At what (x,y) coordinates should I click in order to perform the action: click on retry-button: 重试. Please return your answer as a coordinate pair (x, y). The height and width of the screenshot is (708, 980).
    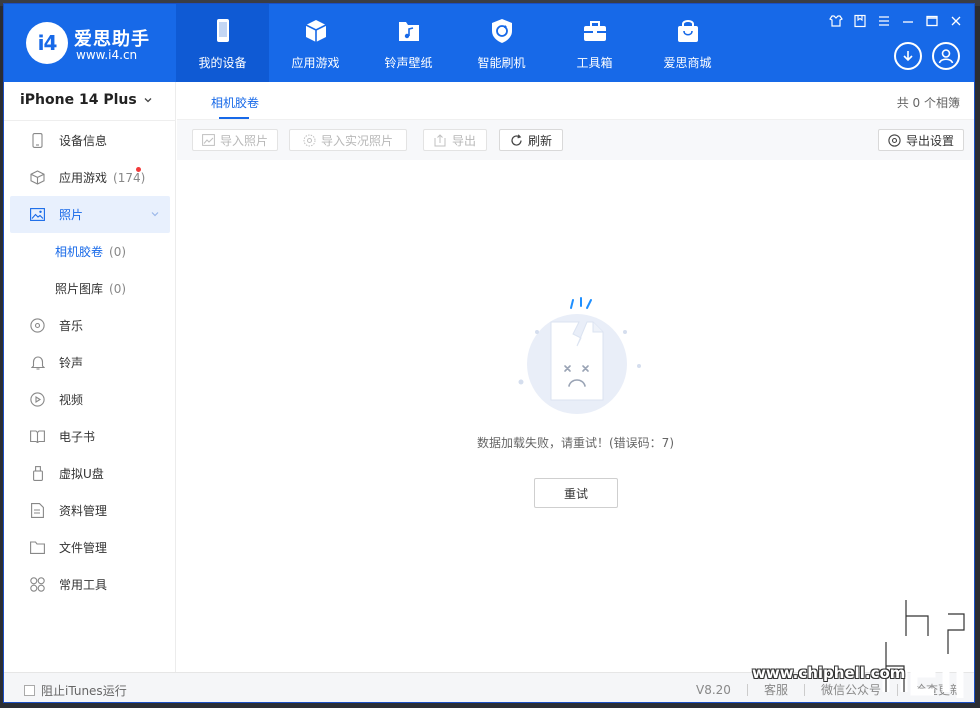
    Looking at the image, I should click on (576, 493).